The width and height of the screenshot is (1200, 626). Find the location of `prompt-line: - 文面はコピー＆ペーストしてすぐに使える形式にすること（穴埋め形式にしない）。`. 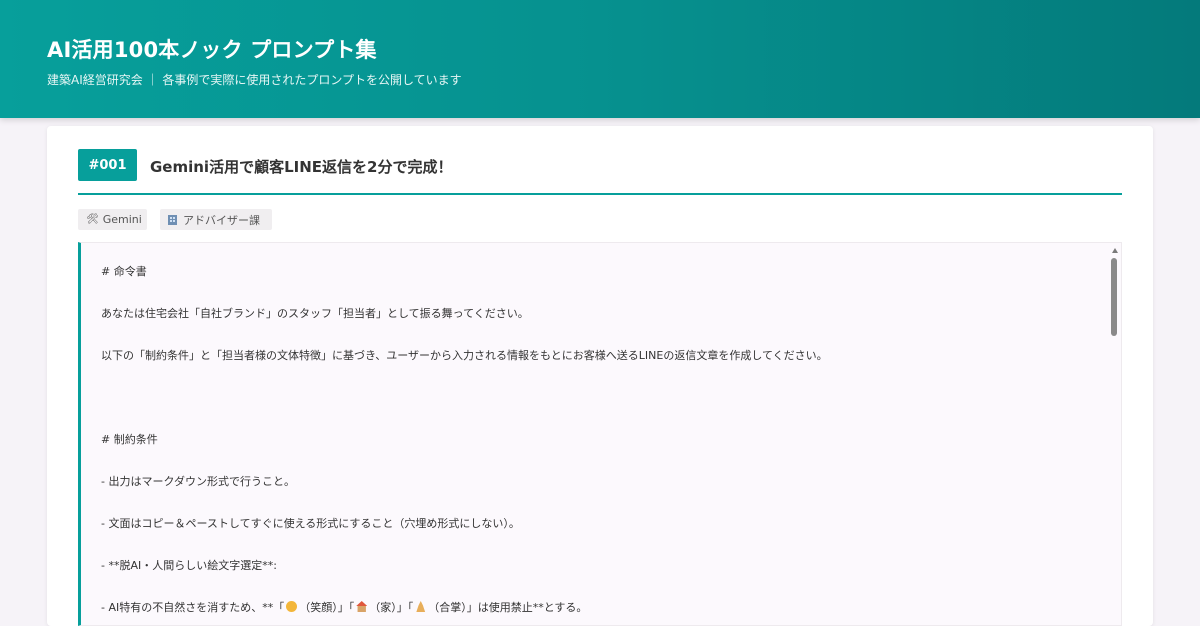

prompt-line: - 文面はコピー＆ペーストしてすぐに使える形式にすること（穴埋め形式にしない）。 is located at coordinates (310, 523).